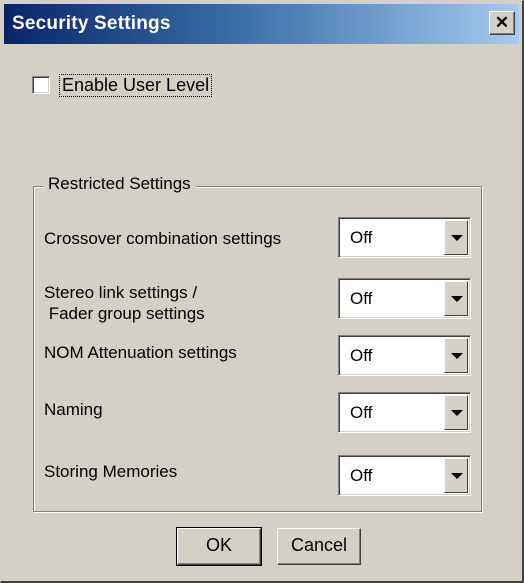 This screenshot has height=583, width=524. I want to click on storing-memories-select: Off, so click(404, 475).